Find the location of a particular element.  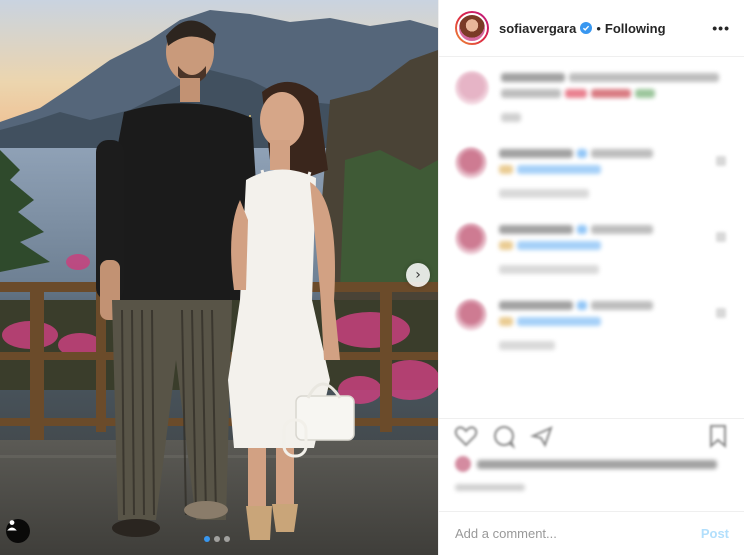

save-icon is located at coordinates (718, 436).